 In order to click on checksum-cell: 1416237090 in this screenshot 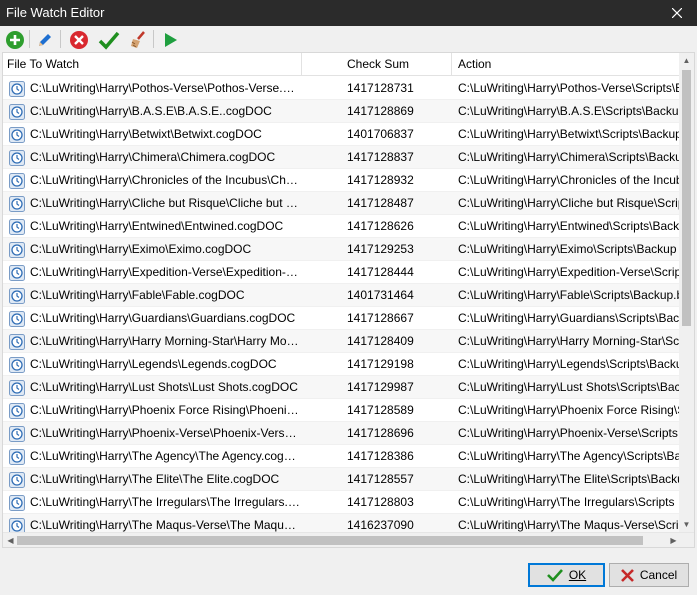, I will do `click(380, 525)`.